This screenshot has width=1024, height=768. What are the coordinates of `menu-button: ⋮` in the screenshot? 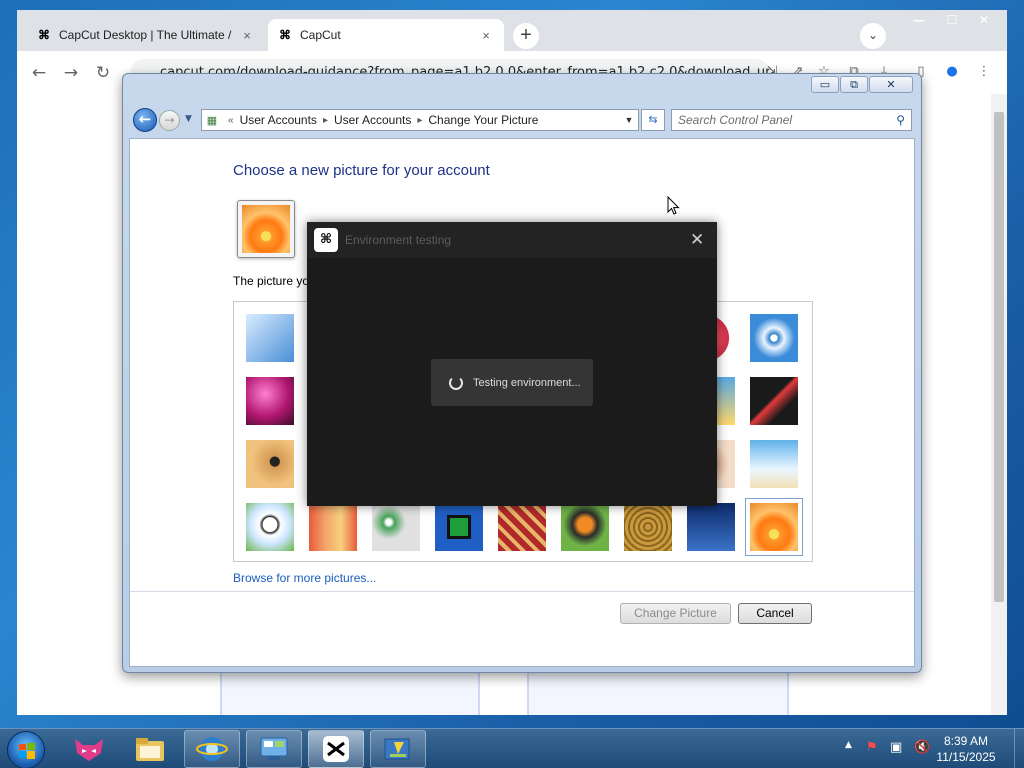 It's located at (984, 72).